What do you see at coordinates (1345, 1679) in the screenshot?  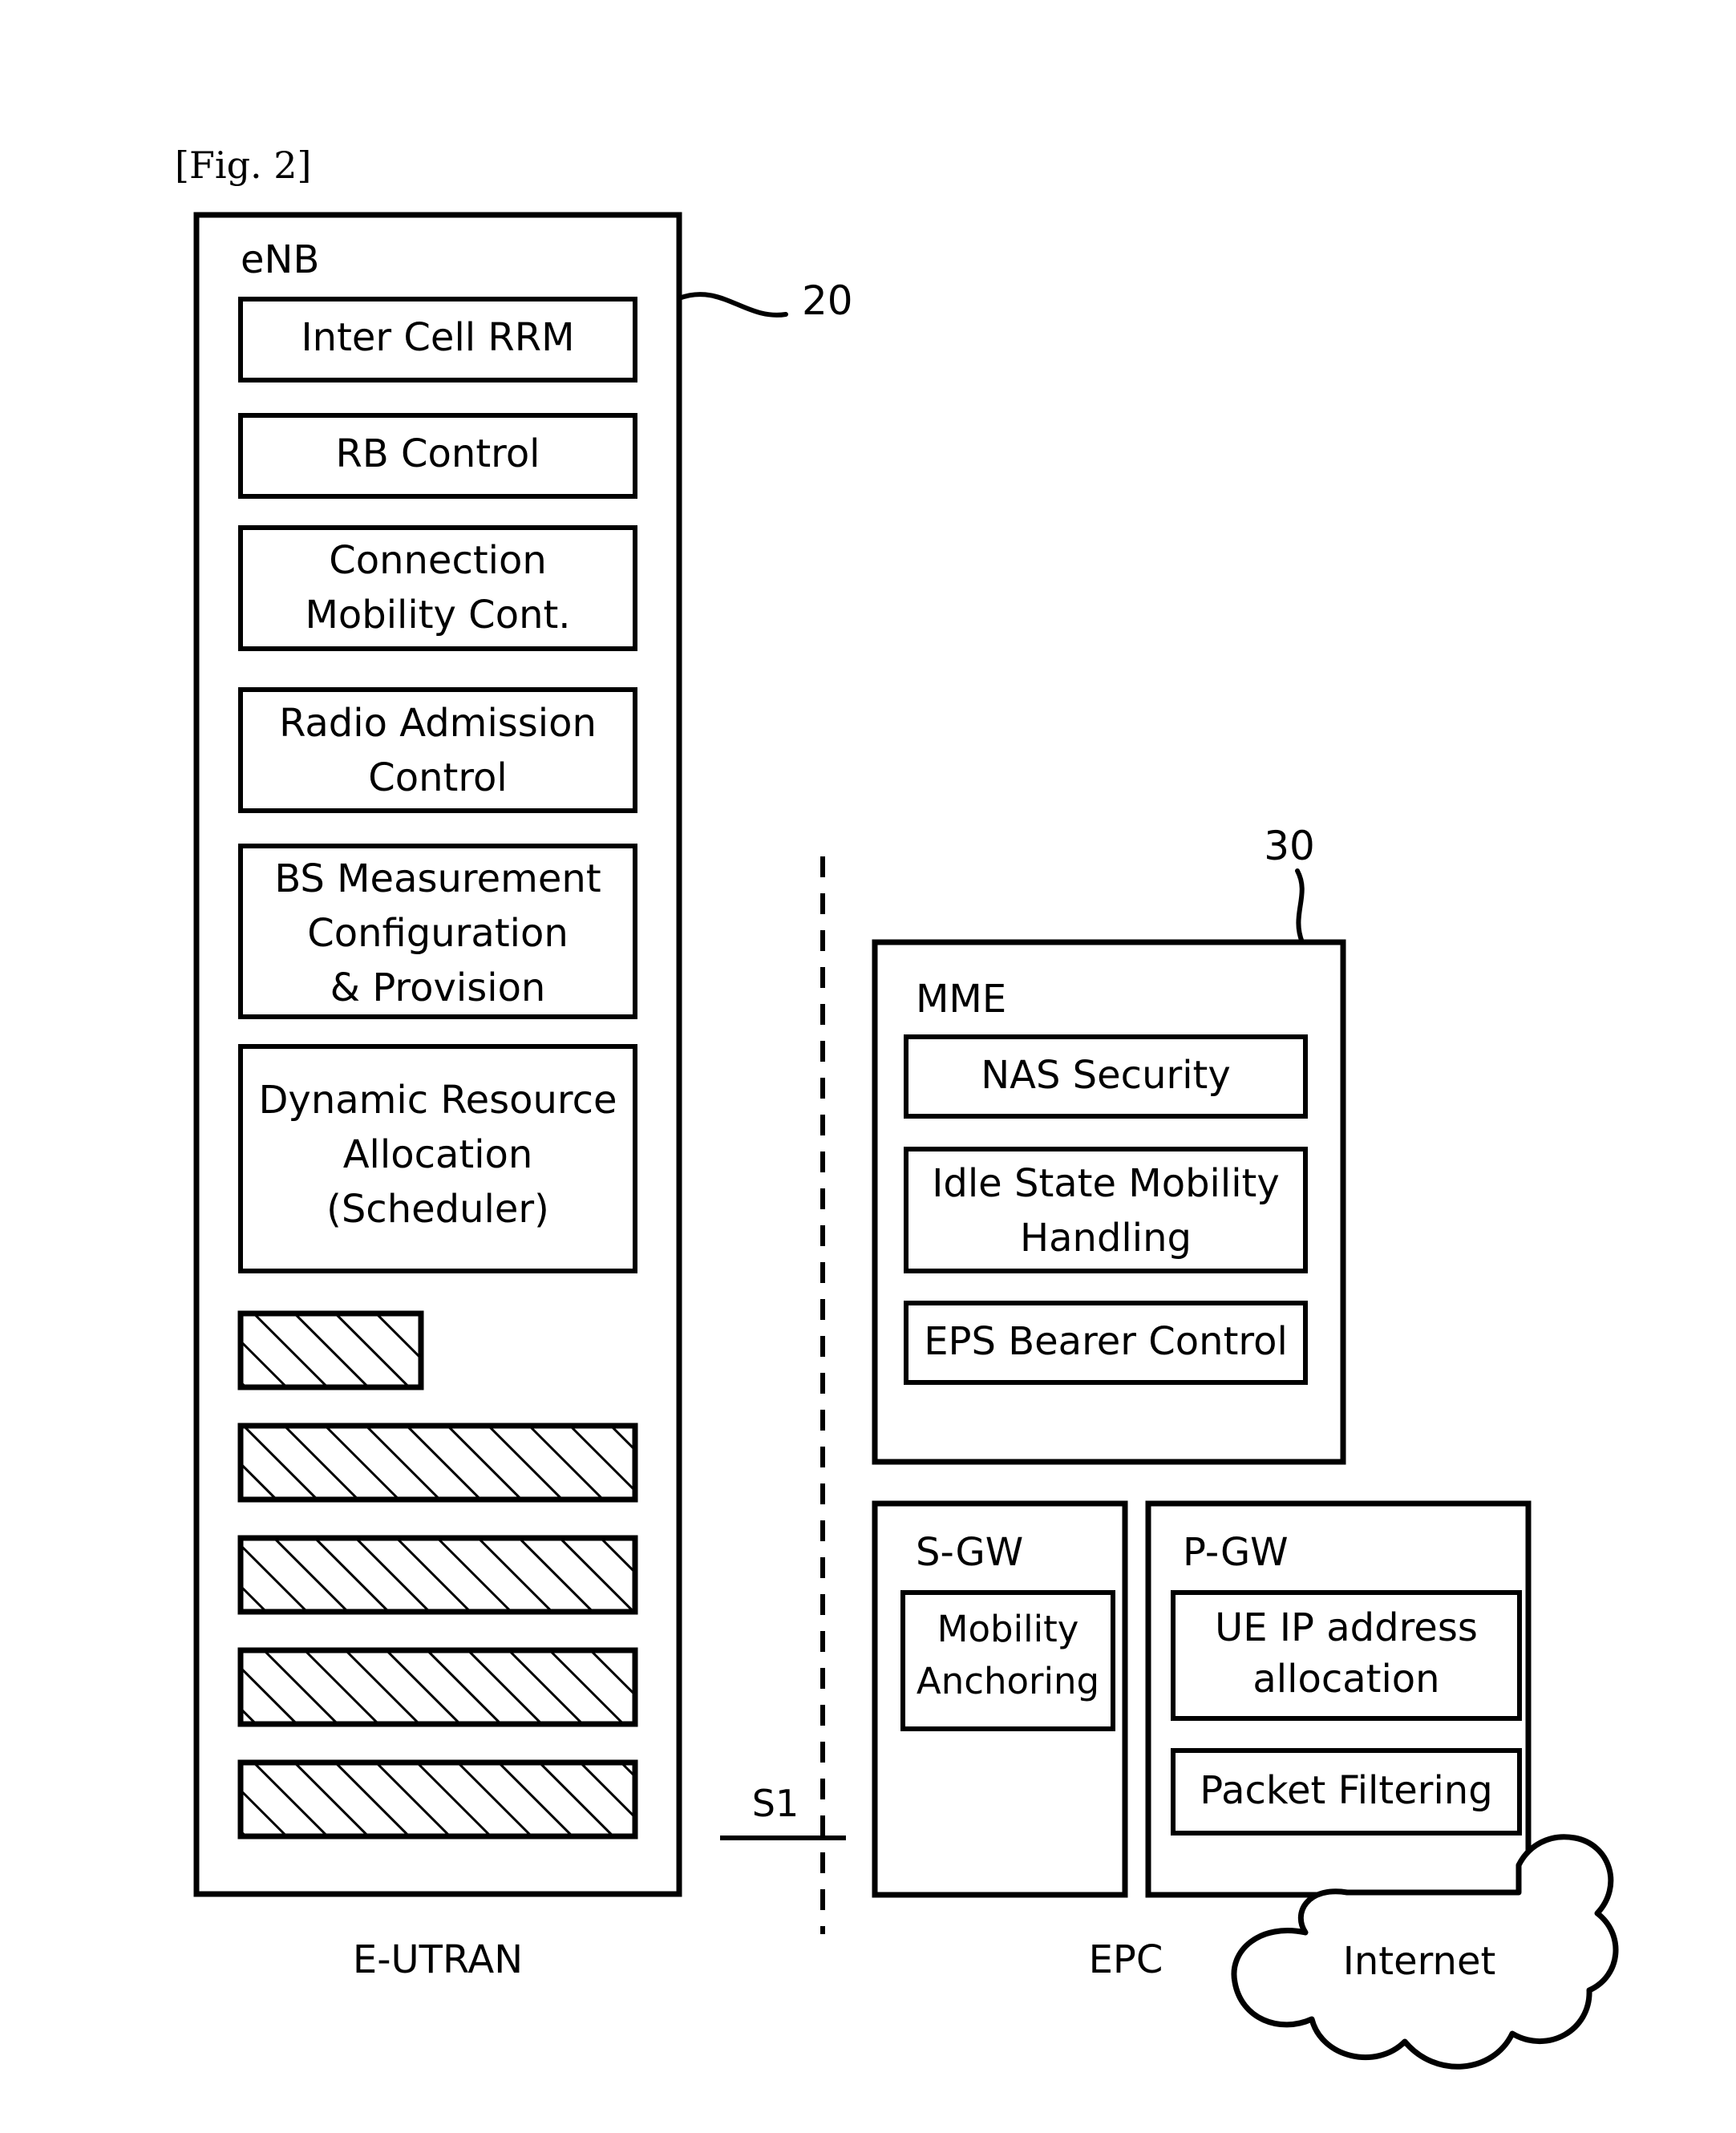 I see `block-ue-ip-address-allocation-line2: allocation` at bounding box center [1345, 1679].